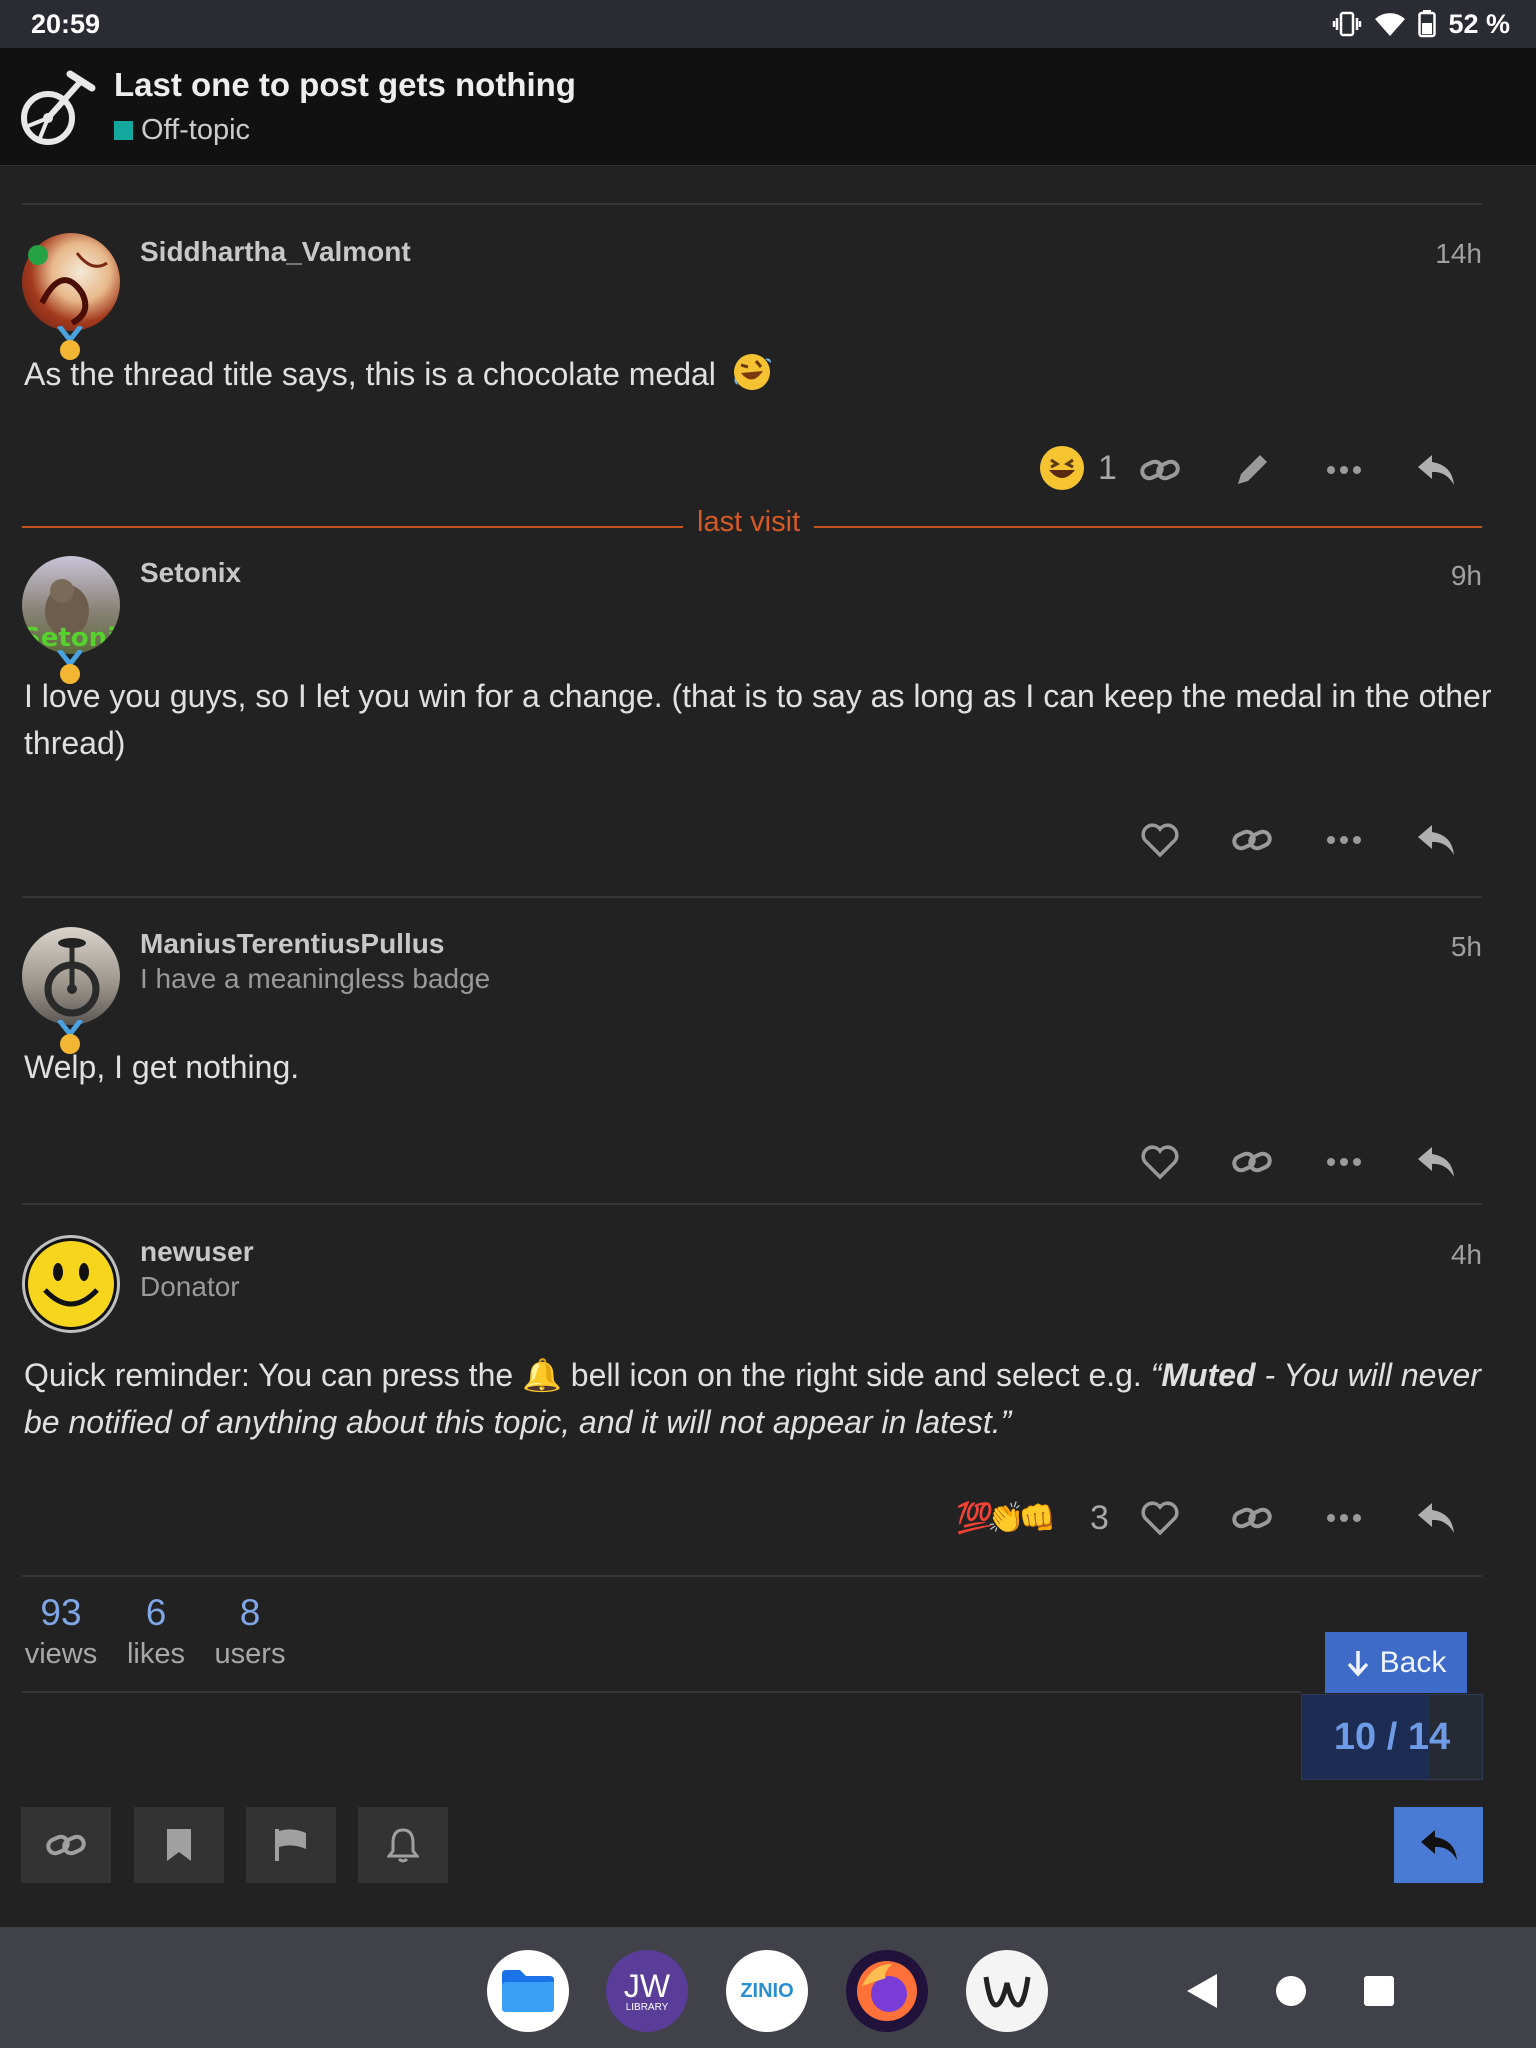  Describe the element at coordinates (1208, 1375) in the screenshot. I see `quote-bold: Muted` at that location.